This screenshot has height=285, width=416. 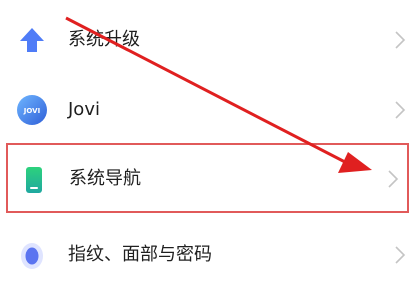 I want to click on upgrade-arrow-icon, so click(x=32, y=40).